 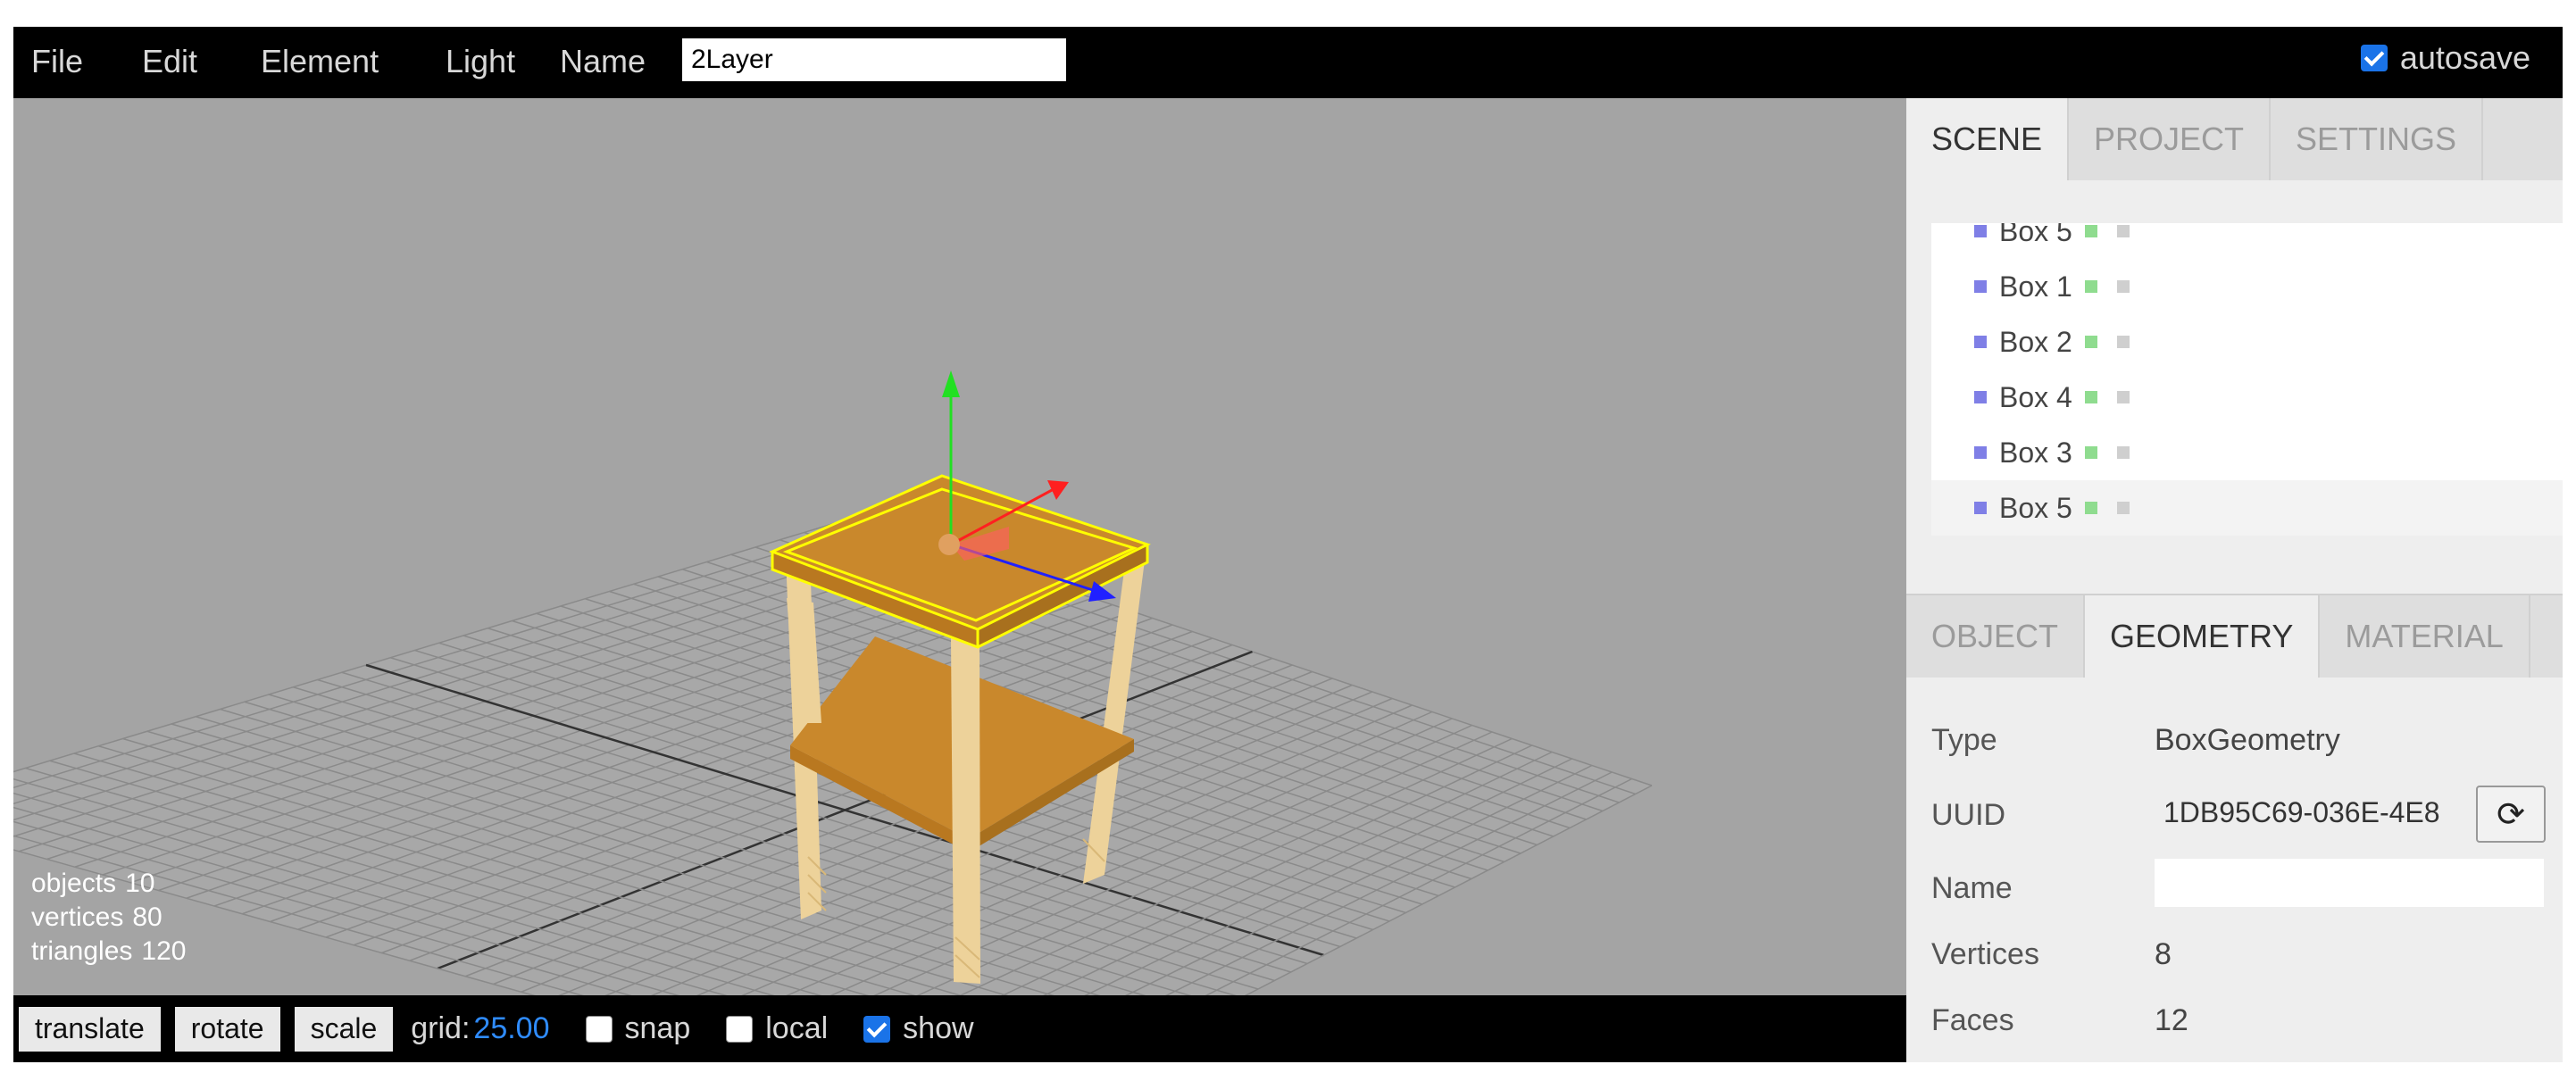 What do you see at coordinates (2247, 342) in the screenshot?
I see `outliner-item: Box 2` at bounding box center [2247, 342].